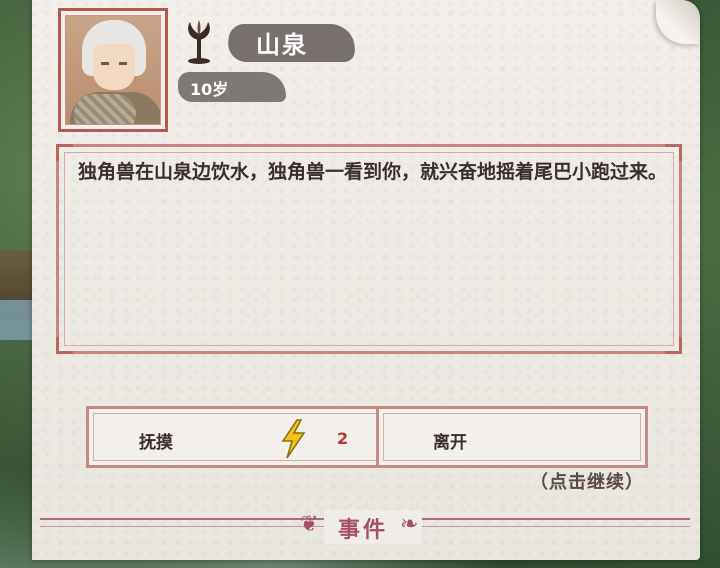  What do you see at coordinates (409, 524) in the screenshot?
I see `ornament-right-icon: ❧` at bounding box center [409, 524].